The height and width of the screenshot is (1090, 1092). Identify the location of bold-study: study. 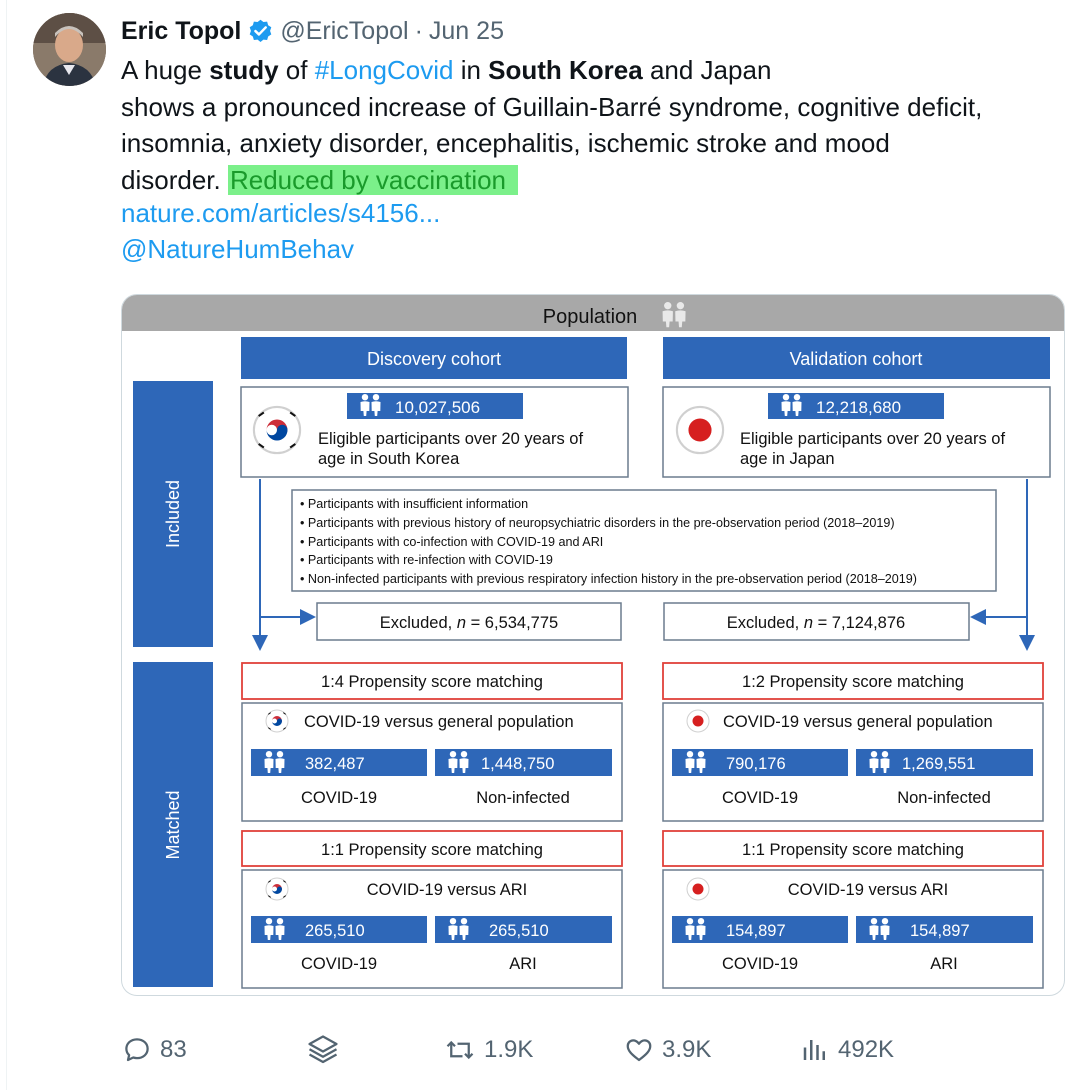
(244, 70).